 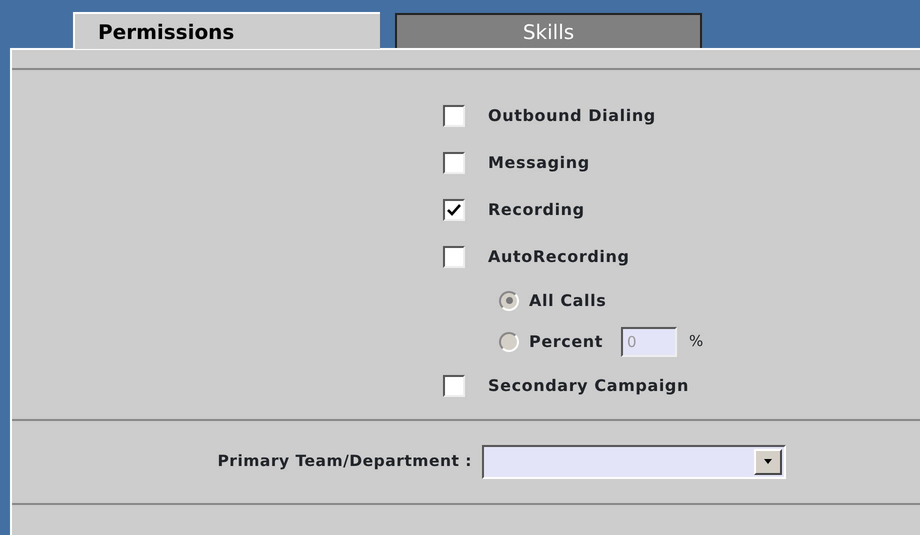 What do you see at coordinates (559, 257) in the screenshot?
I see `option-label: AutoRecording` at bounding box center [559, 257].